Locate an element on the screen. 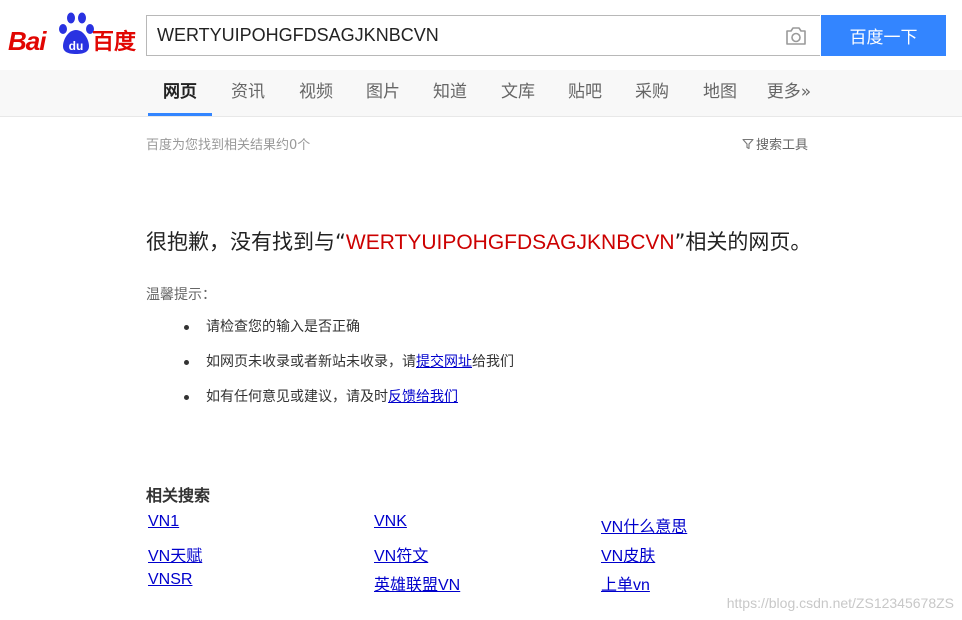  tab-video: 视频 is located at coordinates (316, 93).